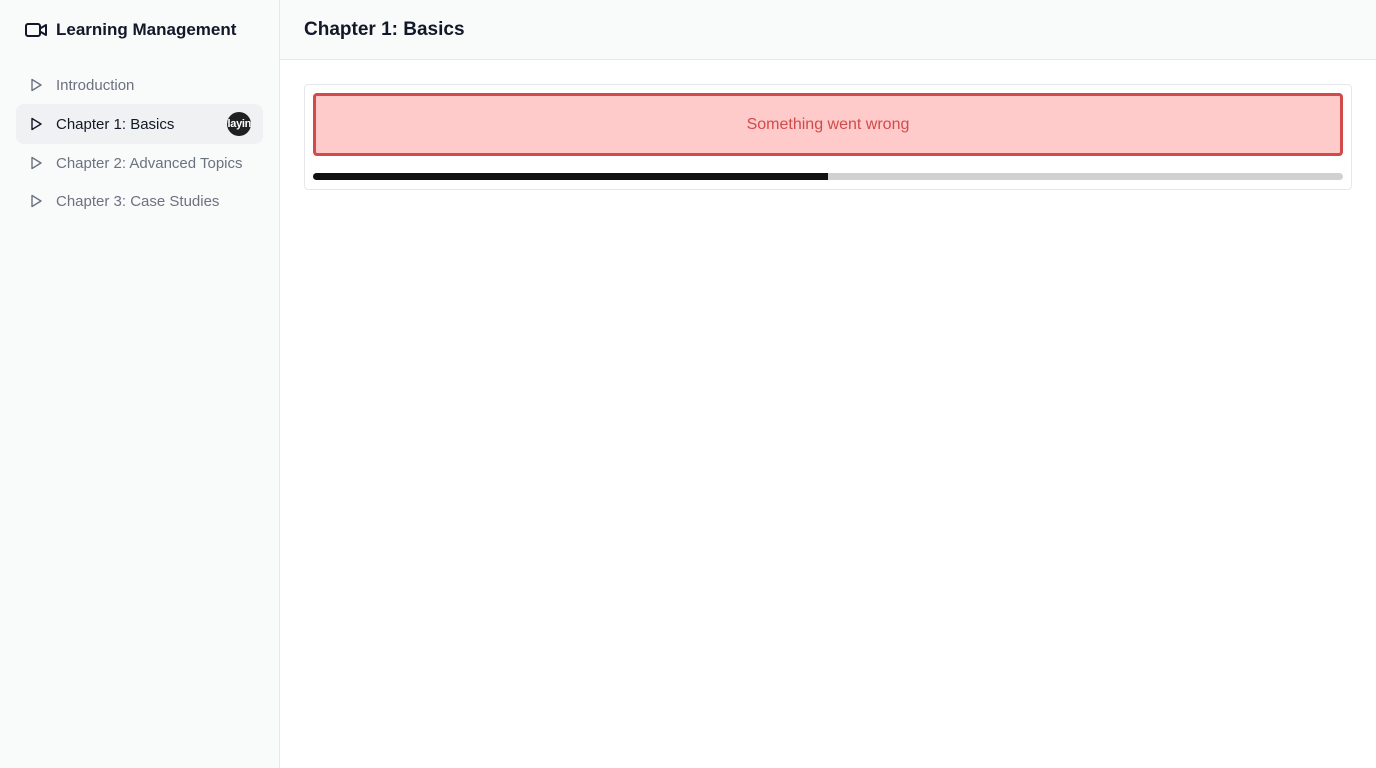 The width and height of the screenshot is (1376, 768). What do you see at coordinates (36, 30) in the screenshot?
I see `video-camera-icon` at bounding box center [36, 30].